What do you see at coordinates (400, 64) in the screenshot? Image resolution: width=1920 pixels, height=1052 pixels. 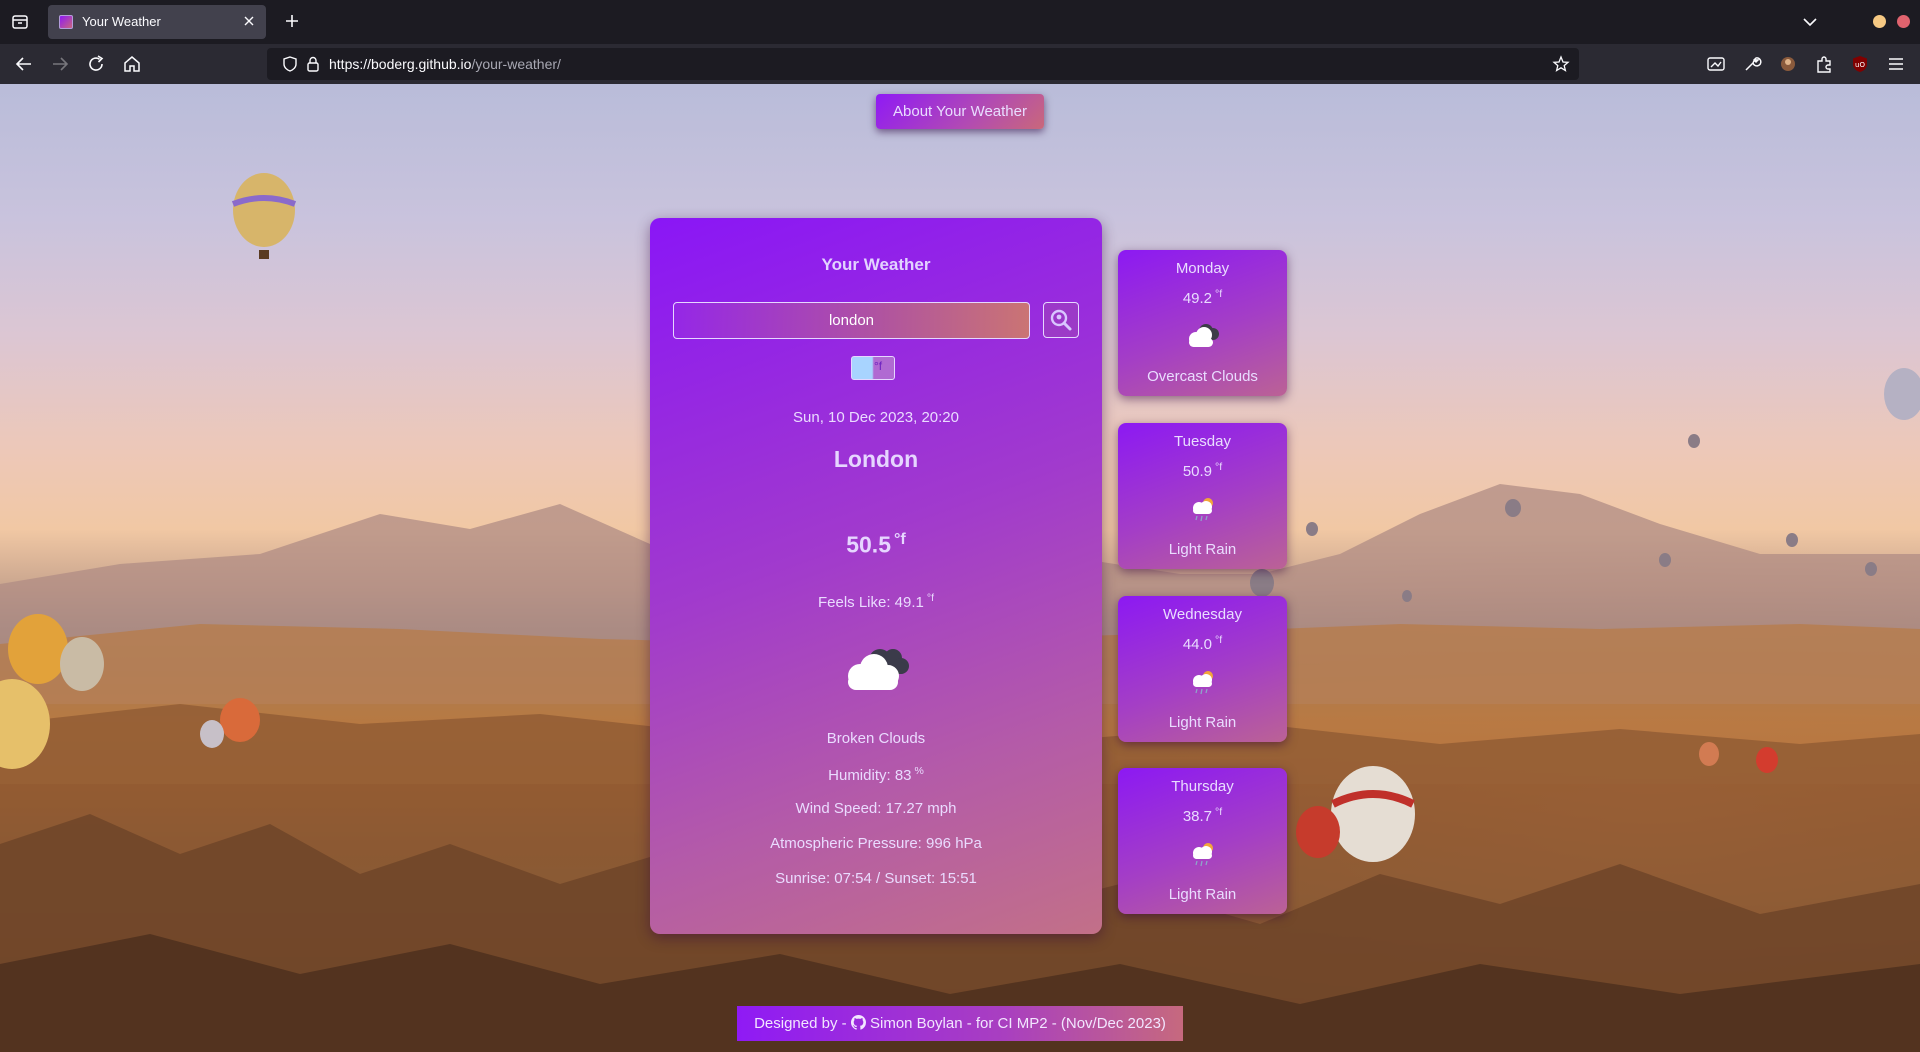 I see `url-host: https://boderg.github.io` at bounding box center [400, 64].